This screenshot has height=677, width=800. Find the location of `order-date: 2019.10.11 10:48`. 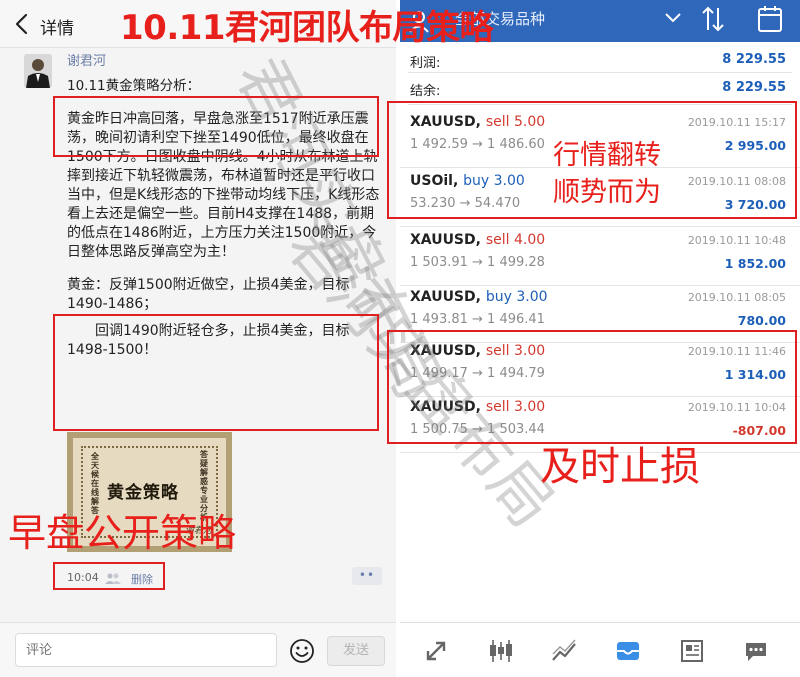

order-date: 2019.10.11 10:48 is located at coordinates (736, 240).